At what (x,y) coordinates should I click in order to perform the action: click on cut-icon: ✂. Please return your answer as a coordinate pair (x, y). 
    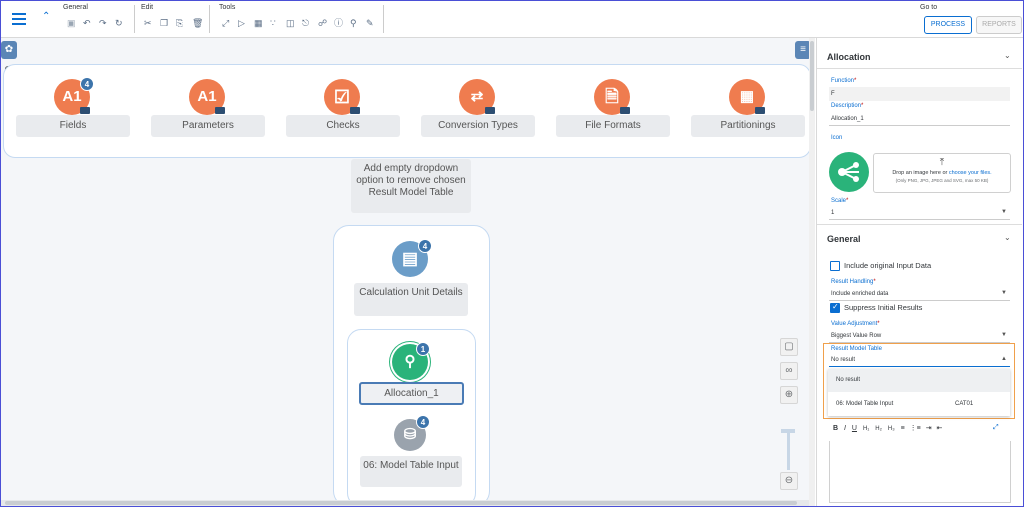
    Looking at the image, I should click on (148, 23).